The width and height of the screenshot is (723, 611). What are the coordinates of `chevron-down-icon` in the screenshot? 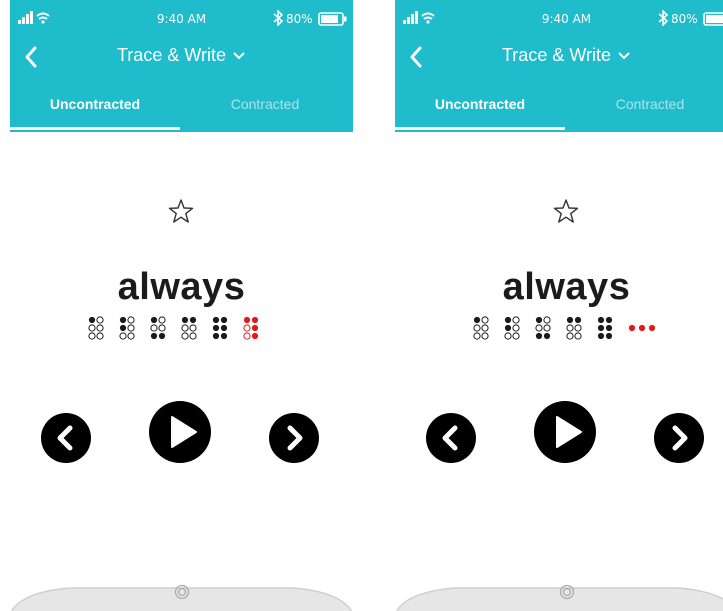 It's located at (624, 56).